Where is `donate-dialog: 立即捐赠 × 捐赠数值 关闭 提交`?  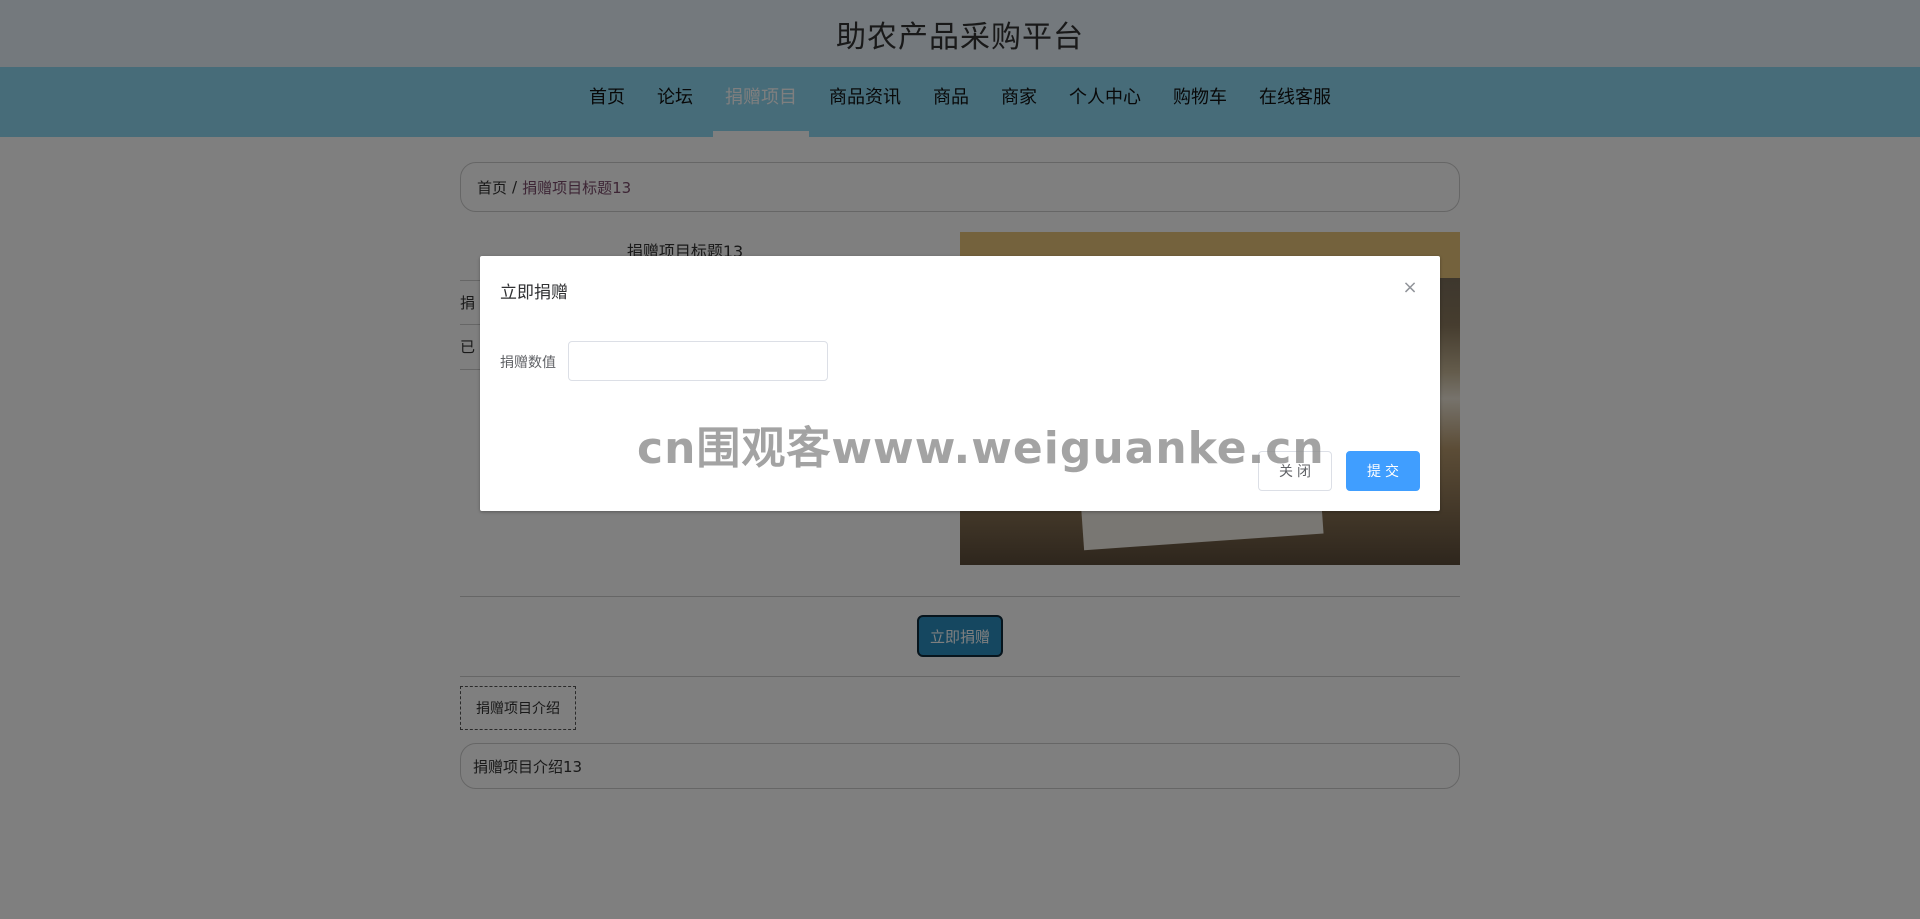
donate-dialog: 立即捐赠 × 捐赠数值 关闭 提交 is located at coordinates (960, 383).